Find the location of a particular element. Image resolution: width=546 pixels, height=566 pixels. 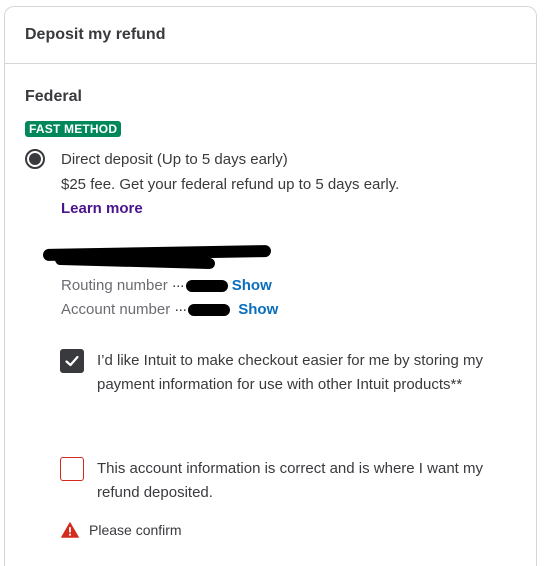

card-title: Deposit my refund is located at coordinates (95, 34).